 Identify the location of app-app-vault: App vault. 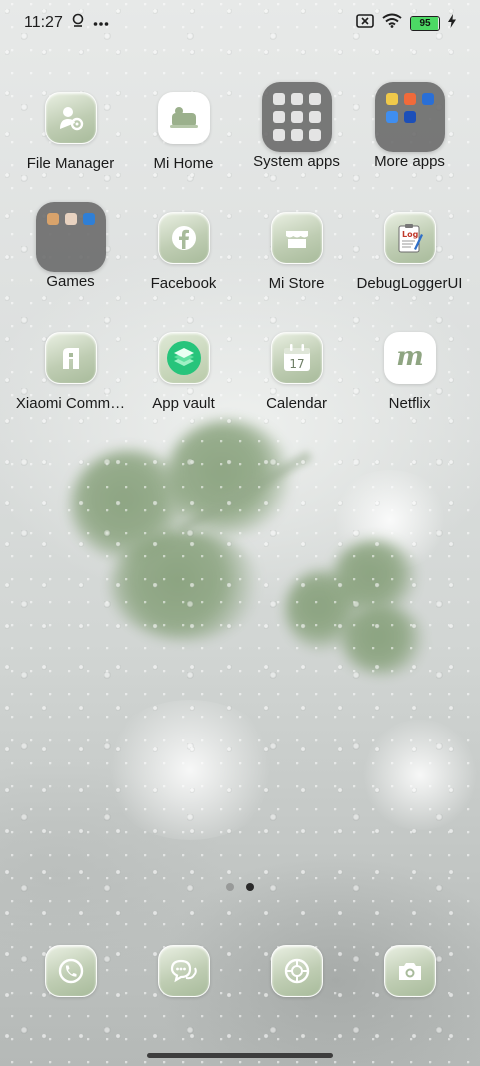
(183, 367).